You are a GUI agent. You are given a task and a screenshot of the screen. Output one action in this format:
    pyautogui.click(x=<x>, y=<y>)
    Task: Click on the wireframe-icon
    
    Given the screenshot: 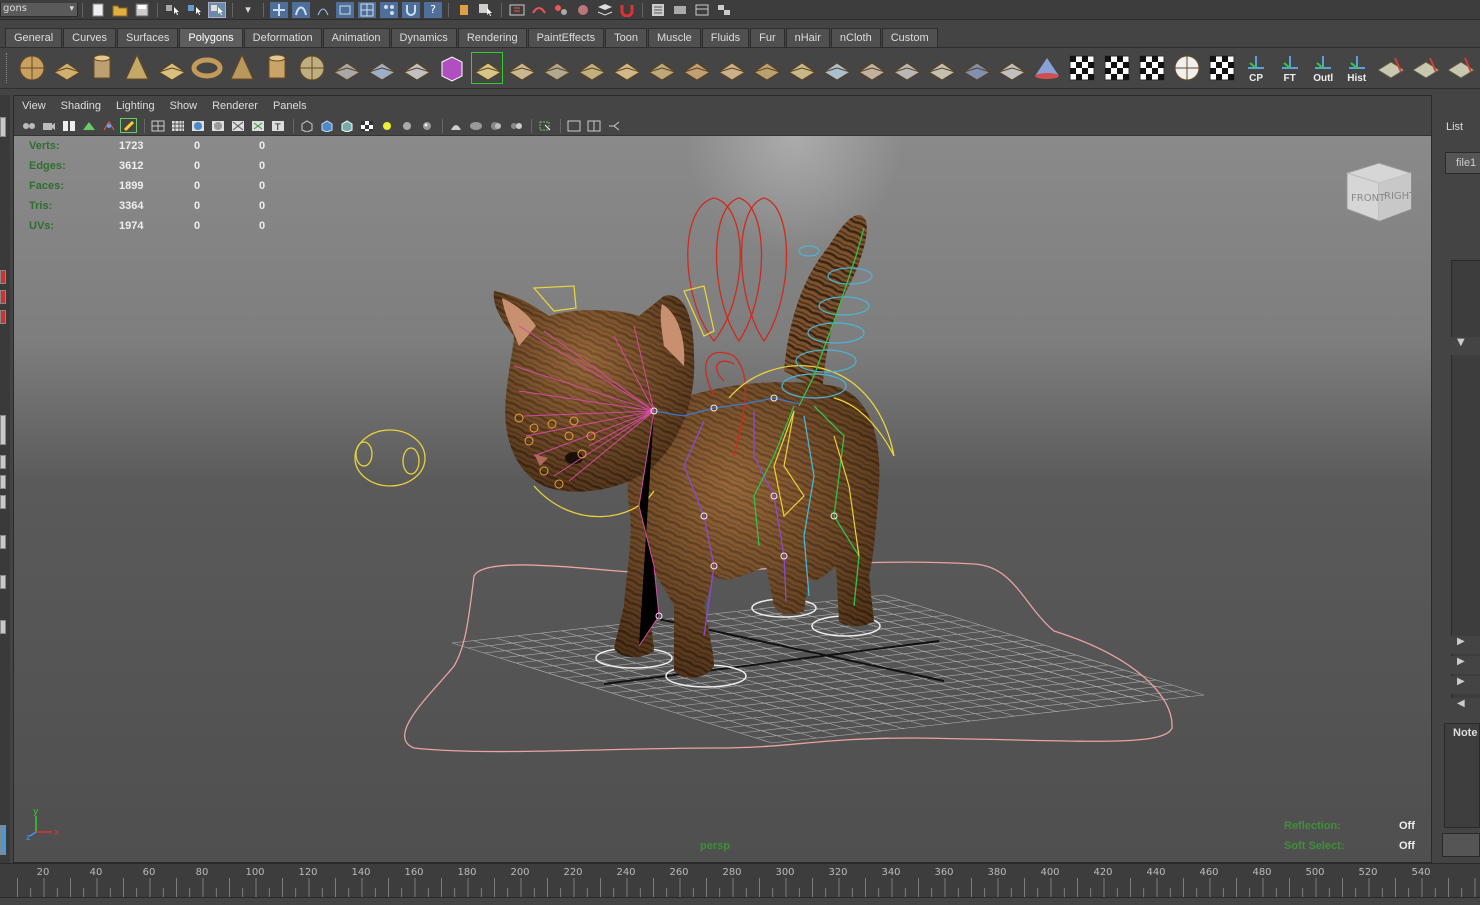 What is the action you would take?
    pyautogui.click(x=157, y=125)
    